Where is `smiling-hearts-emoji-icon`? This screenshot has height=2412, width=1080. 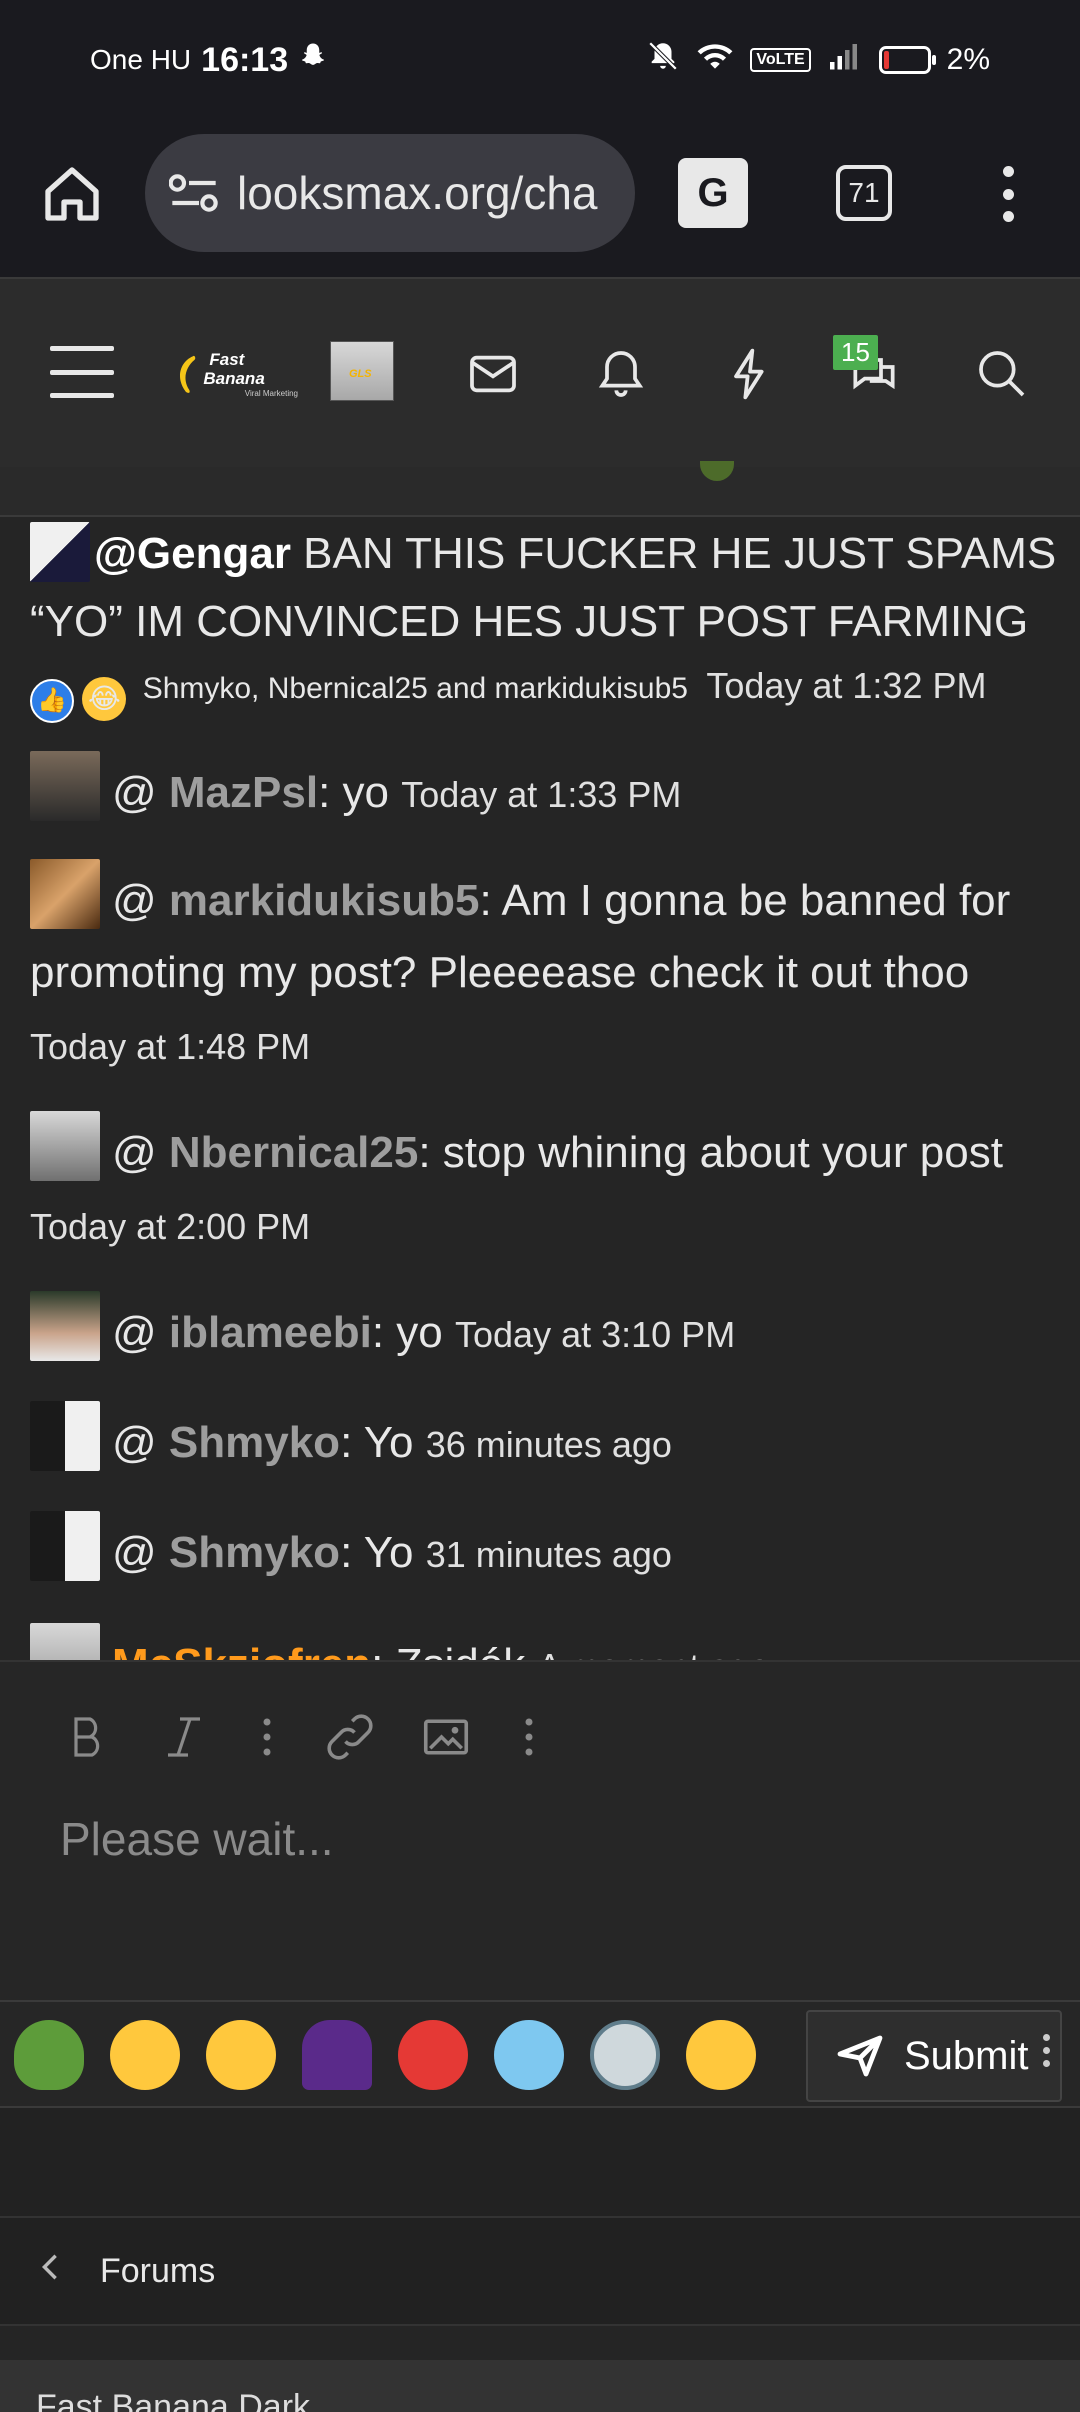
smiling-hearts-emoji-icon is located at coordinates (241, 2055).